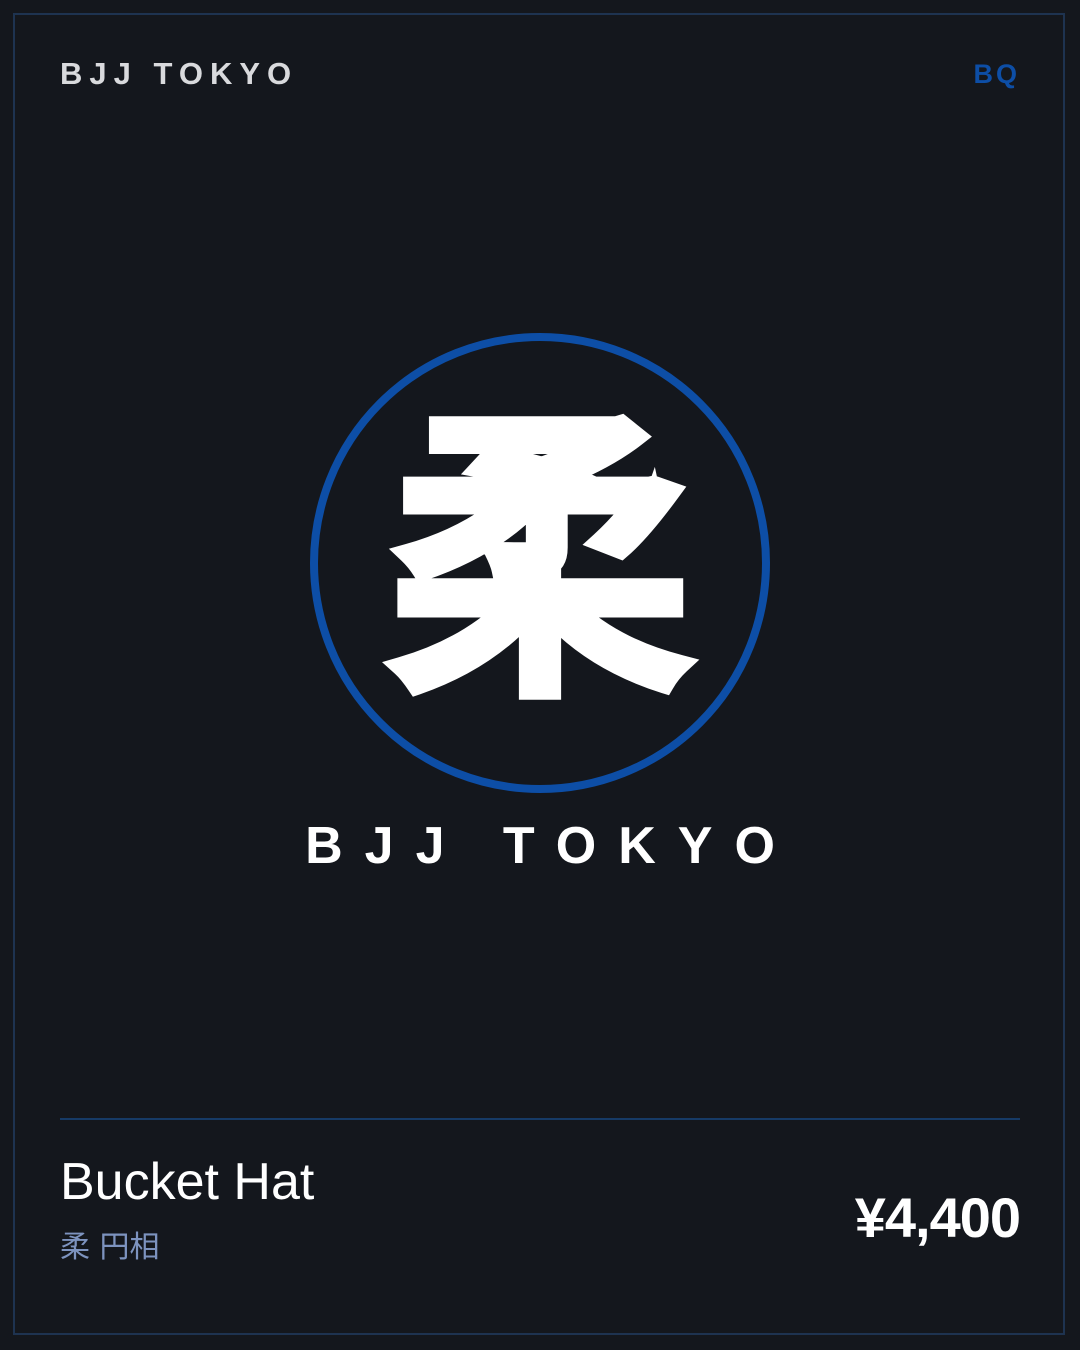  What do you see at coordinates (179, 73) in the screenshot?
I see `brand-name: BJJ TOKYO` at bounding box center [179, 73].